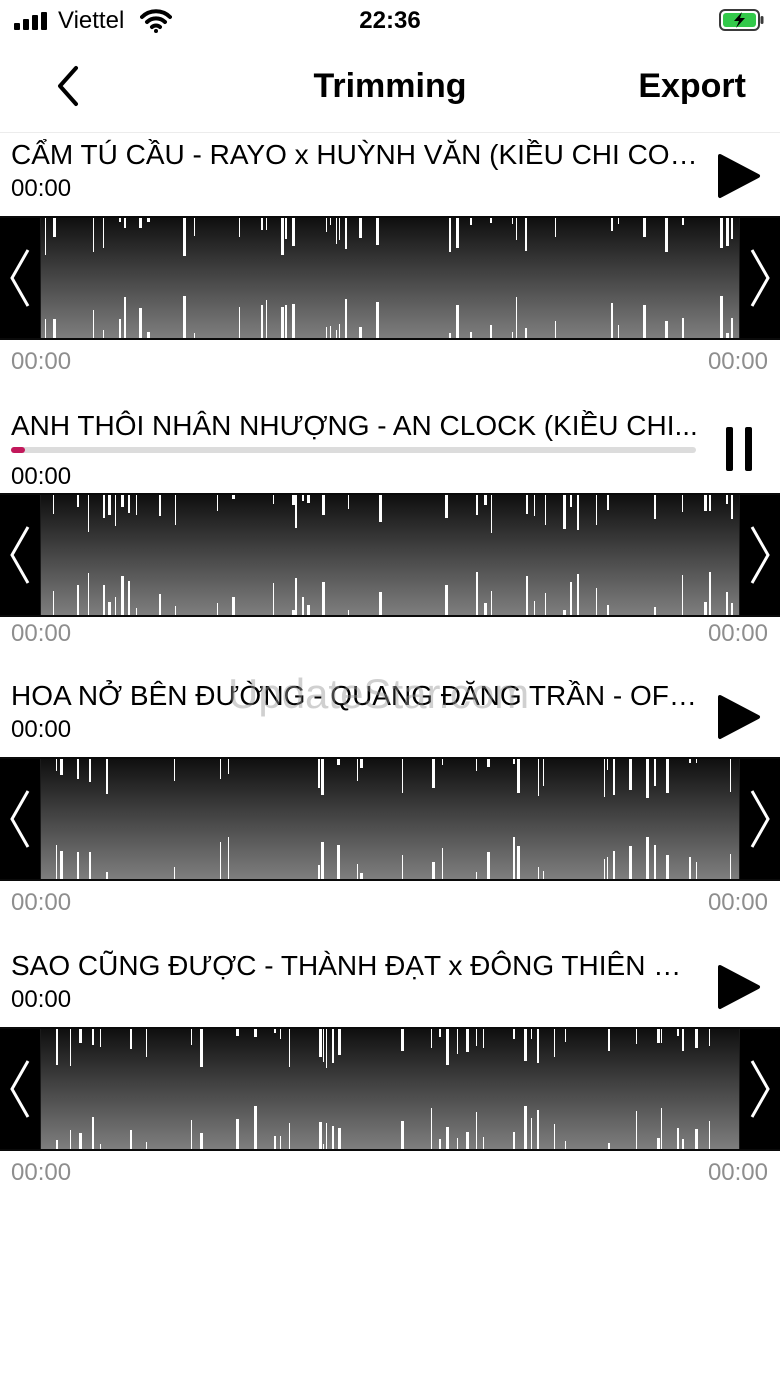 The image size is (780, 1387). Describe the element at coordinates (41, 361) in the screenshot. I see `trim-start-time: 00:00` at that location.